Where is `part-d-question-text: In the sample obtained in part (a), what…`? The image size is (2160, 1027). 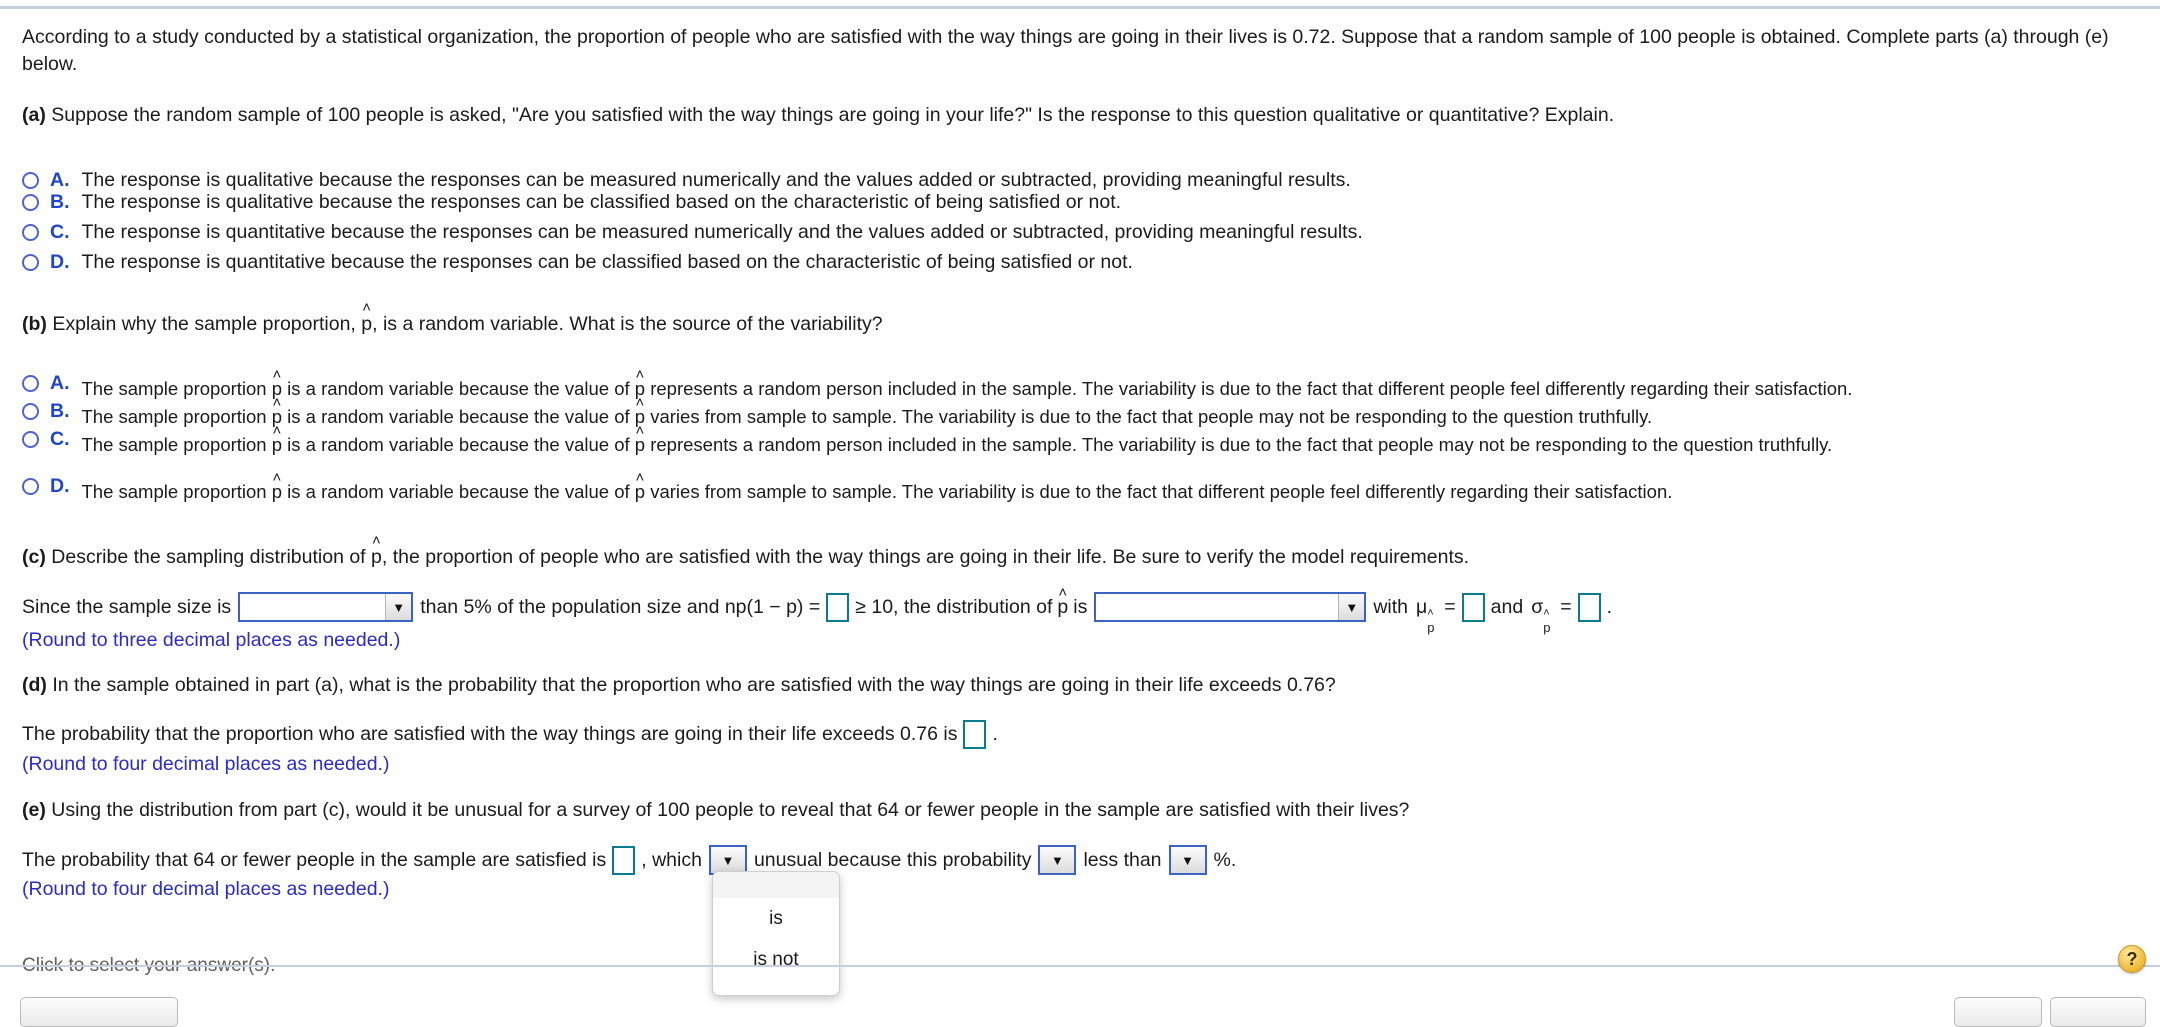 part-d-question-text: In the sample obtained in part (a), what… is located at coordinates (694, 685).